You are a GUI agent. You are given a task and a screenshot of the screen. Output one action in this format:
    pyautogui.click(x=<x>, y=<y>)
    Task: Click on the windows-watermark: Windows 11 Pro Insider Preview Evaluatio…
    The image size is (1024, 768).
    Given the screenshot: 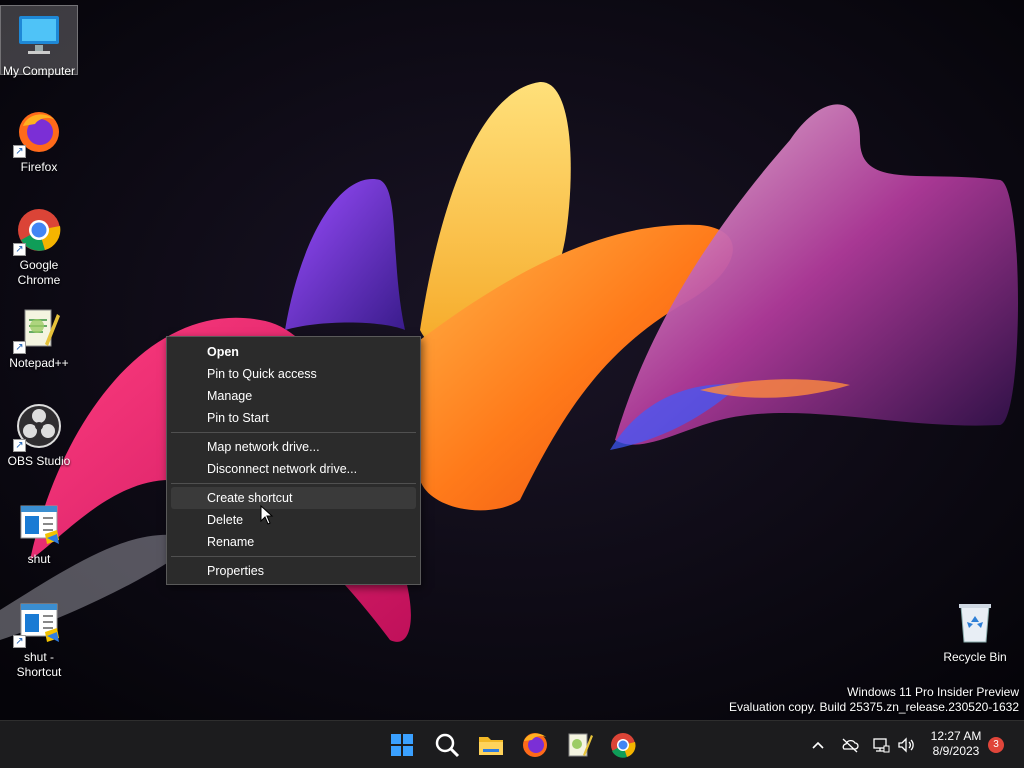 What is the action you would take?
    pyautogui.click(x=874, y=700)
    